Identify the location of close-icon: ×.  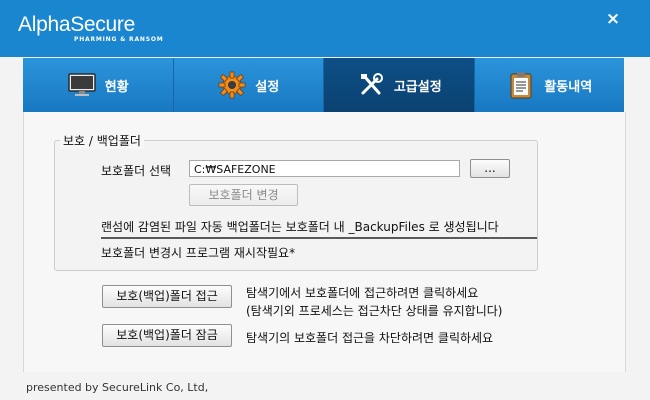
(613, 19).